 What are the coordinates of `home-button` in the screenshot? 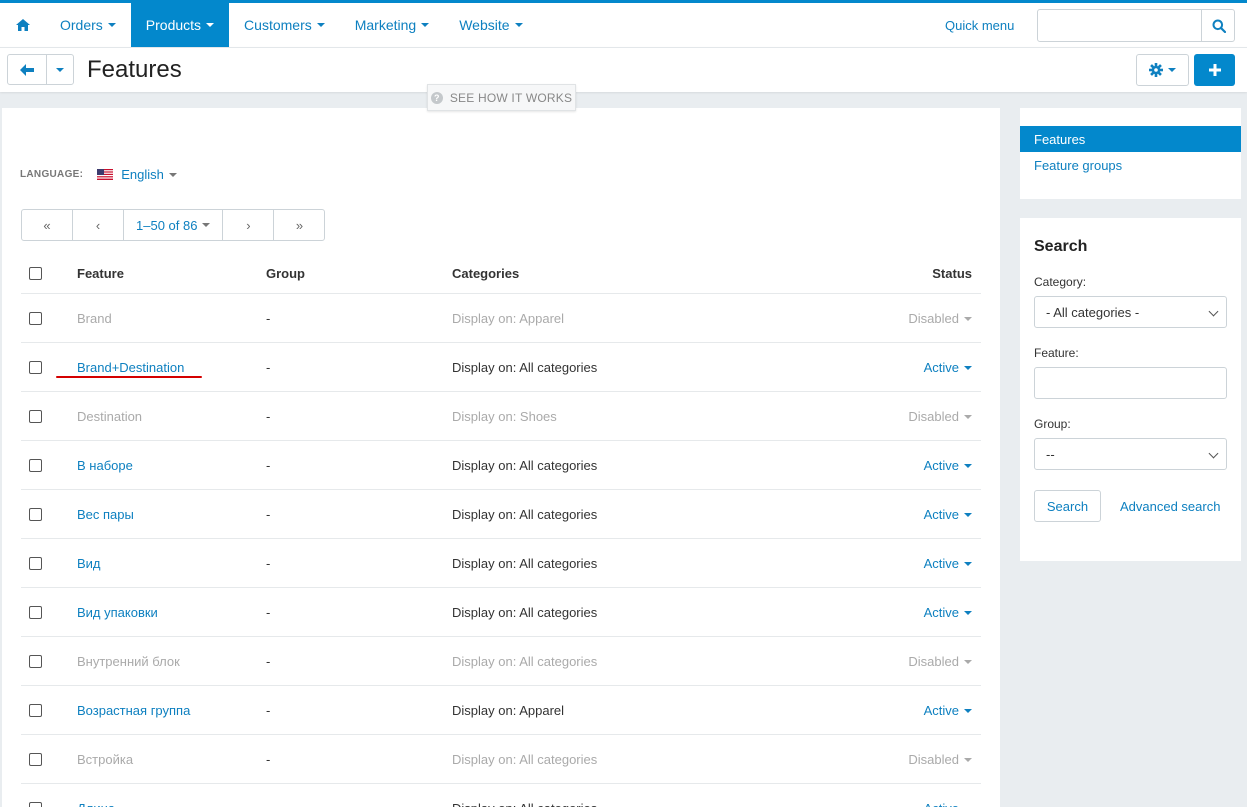 It's located at (22, 25).